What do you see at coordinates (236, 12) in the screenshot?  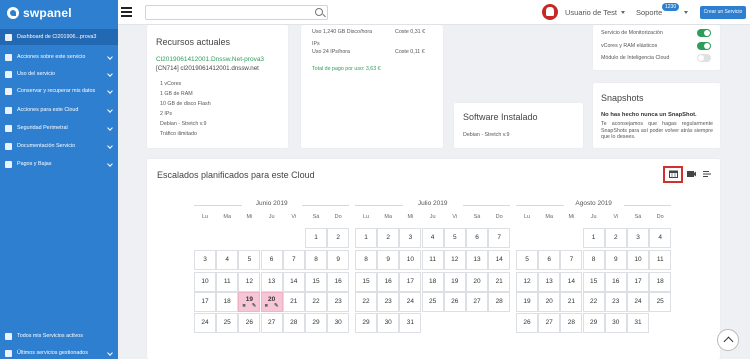 I see `search-input` at bounding box center [236, 12].